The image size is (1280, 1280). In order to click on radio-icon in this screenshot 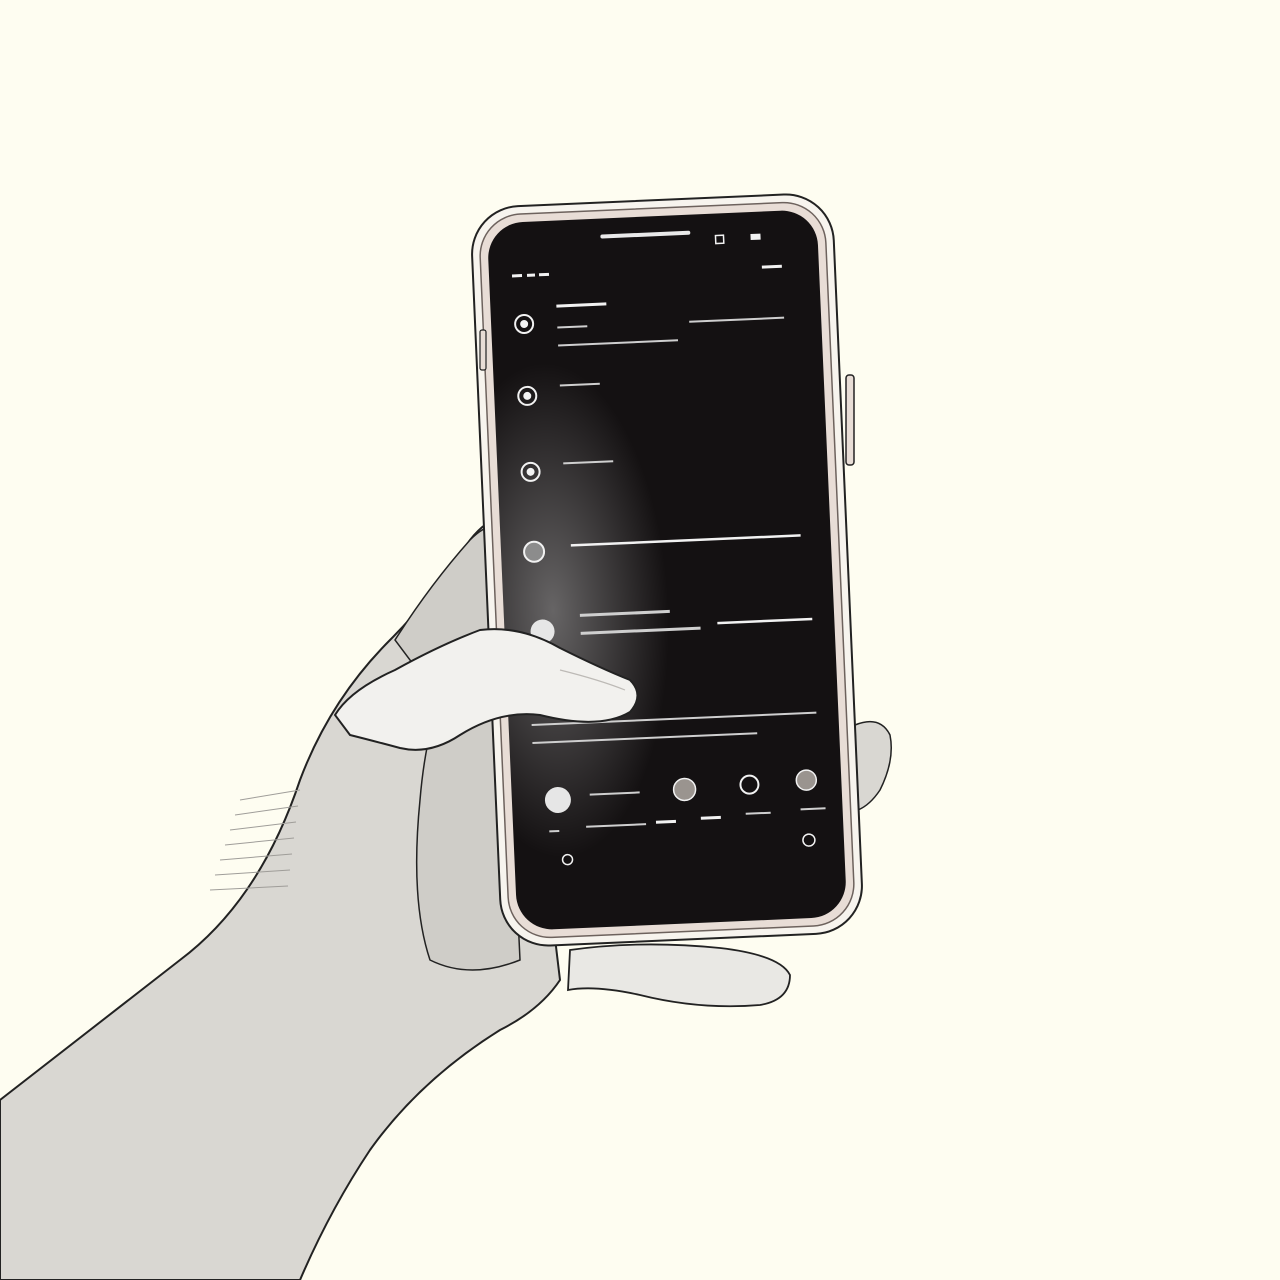, I will do `click(534, 551)`.